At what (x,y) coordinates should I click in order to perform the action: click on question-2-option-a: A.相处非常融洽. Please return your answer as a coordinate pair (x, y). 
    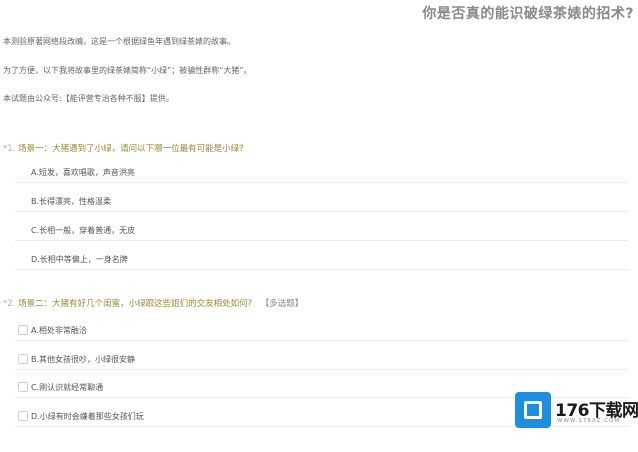
    Looking at the image, I should click on (321, 330).